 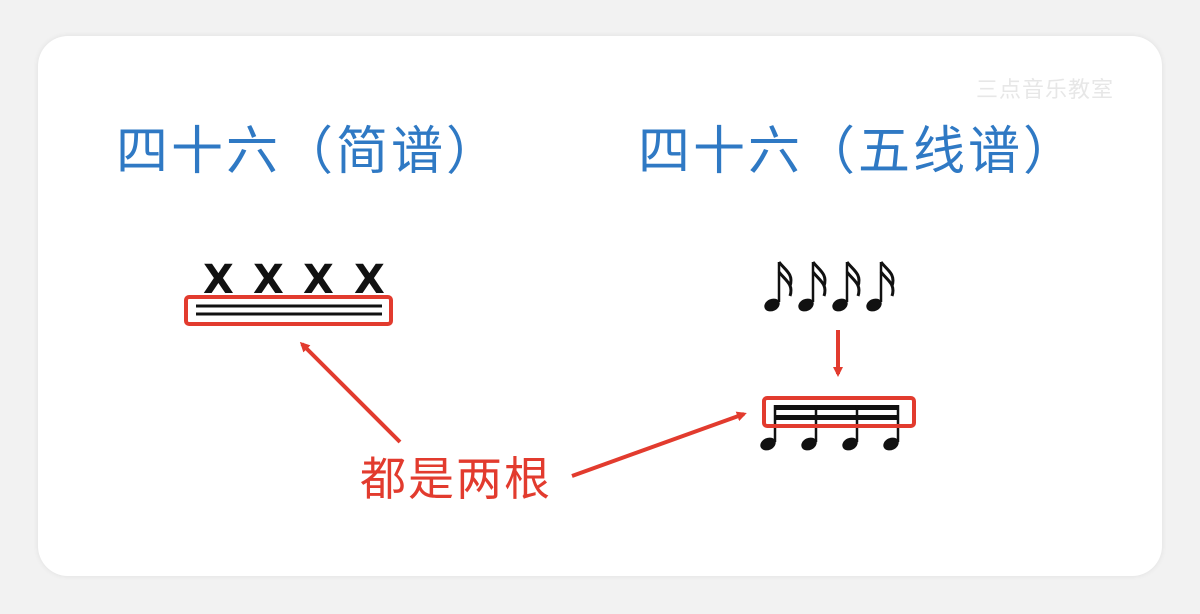 I want to click on jianpu-highlight-box, so click(x=288, y=310).